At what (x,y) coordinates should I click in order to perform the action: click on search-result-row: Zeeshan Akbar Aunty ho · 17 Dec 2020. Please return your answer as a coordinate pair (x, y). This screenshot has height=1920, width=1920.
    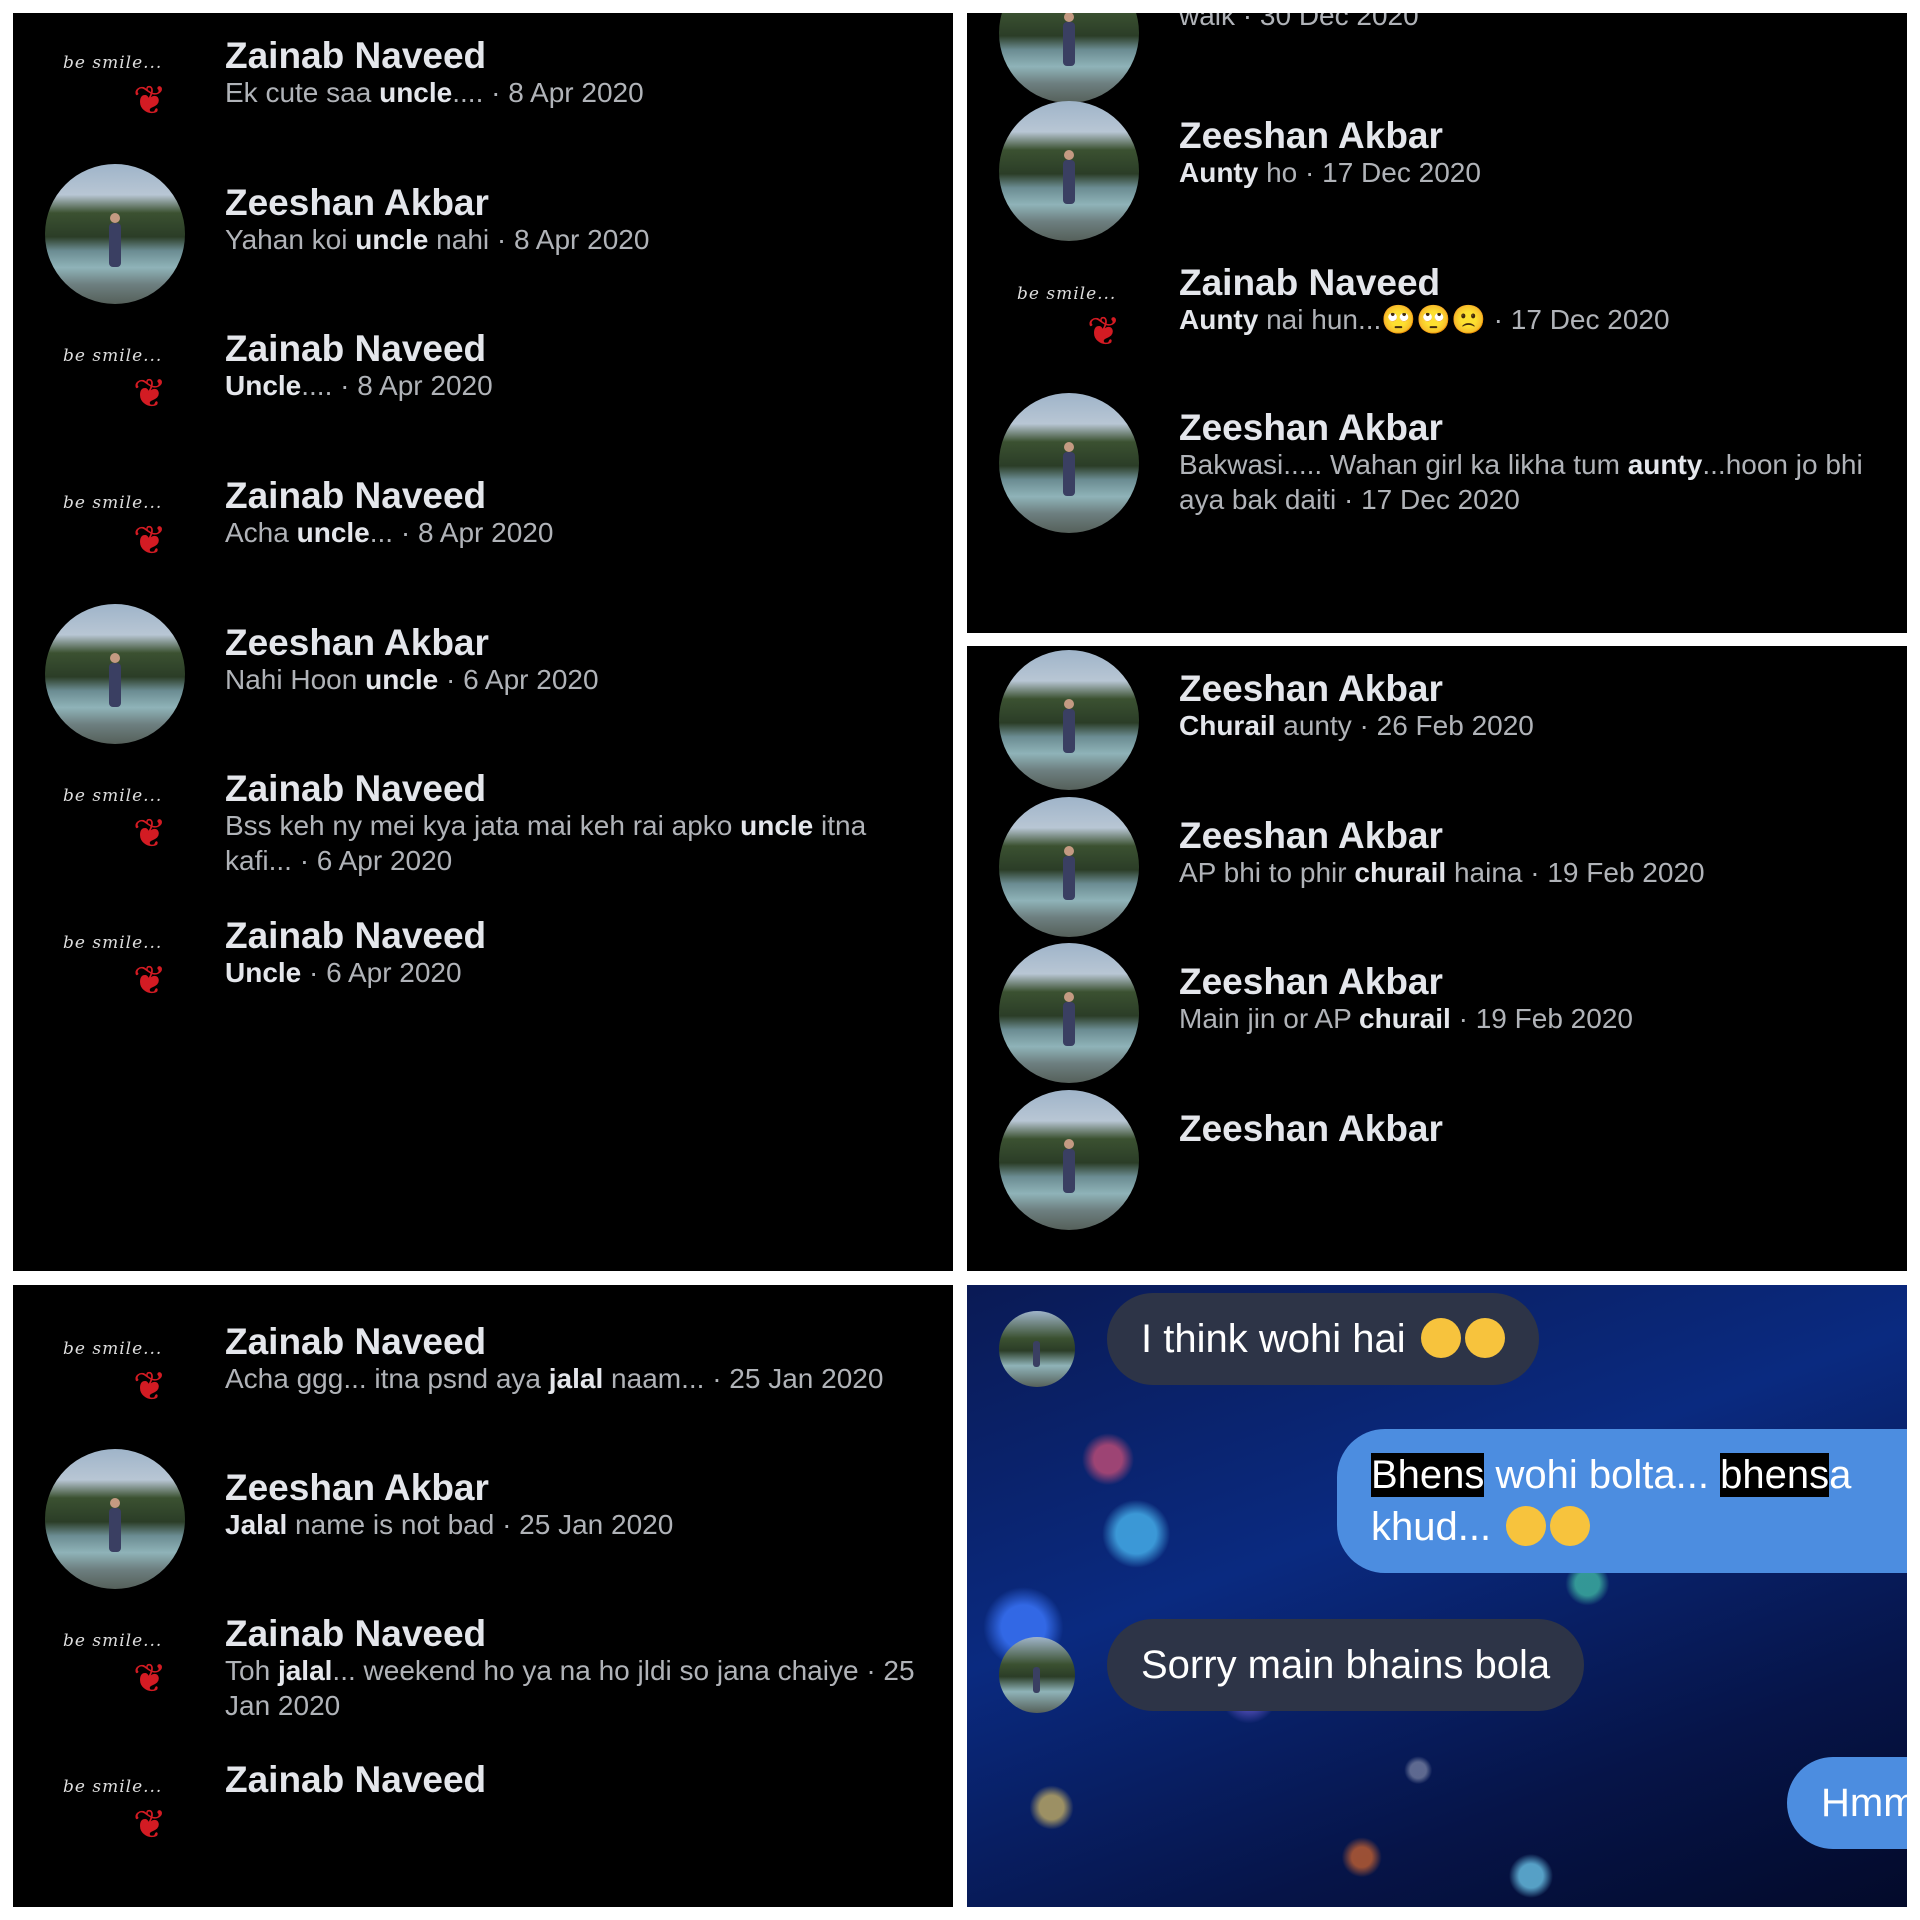
    Looking at the image, I should click on (1437, 168).